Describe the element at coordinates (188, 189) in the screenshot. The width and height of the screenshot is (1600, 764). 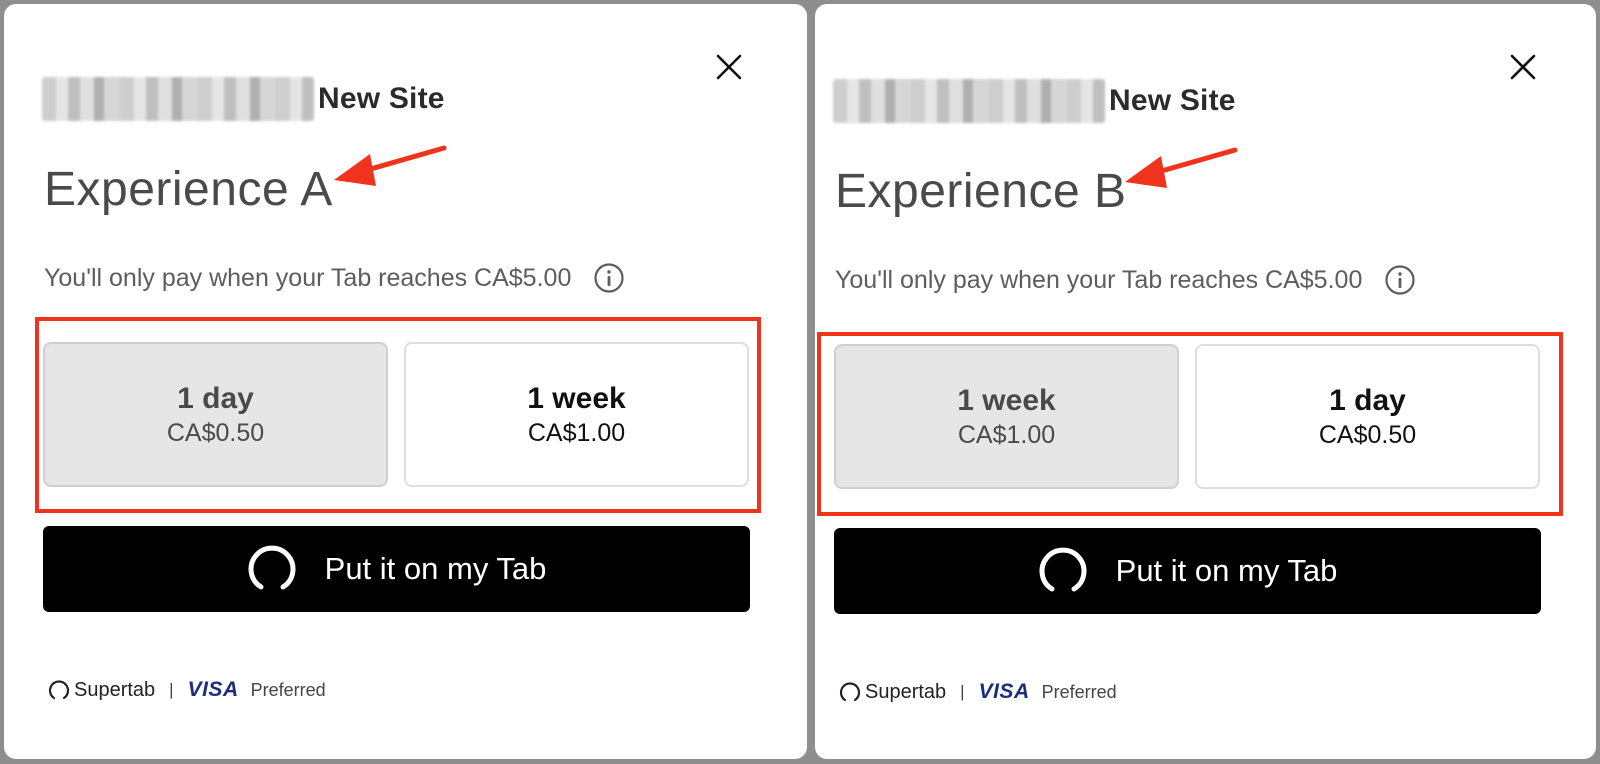
I see `experience-title: Experience A` at that location.